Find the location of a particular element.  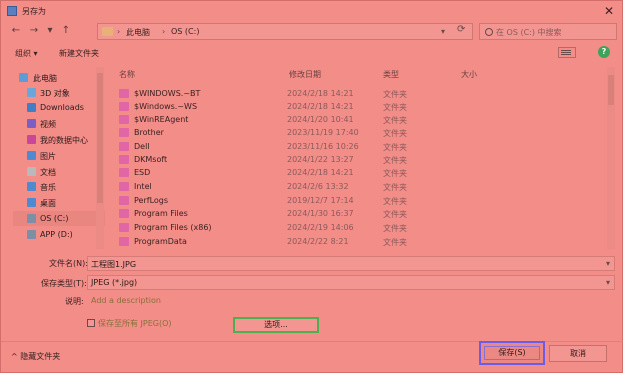

search-input: 在 OS (C:) 中搜索 is located at coordinates (548, 31).